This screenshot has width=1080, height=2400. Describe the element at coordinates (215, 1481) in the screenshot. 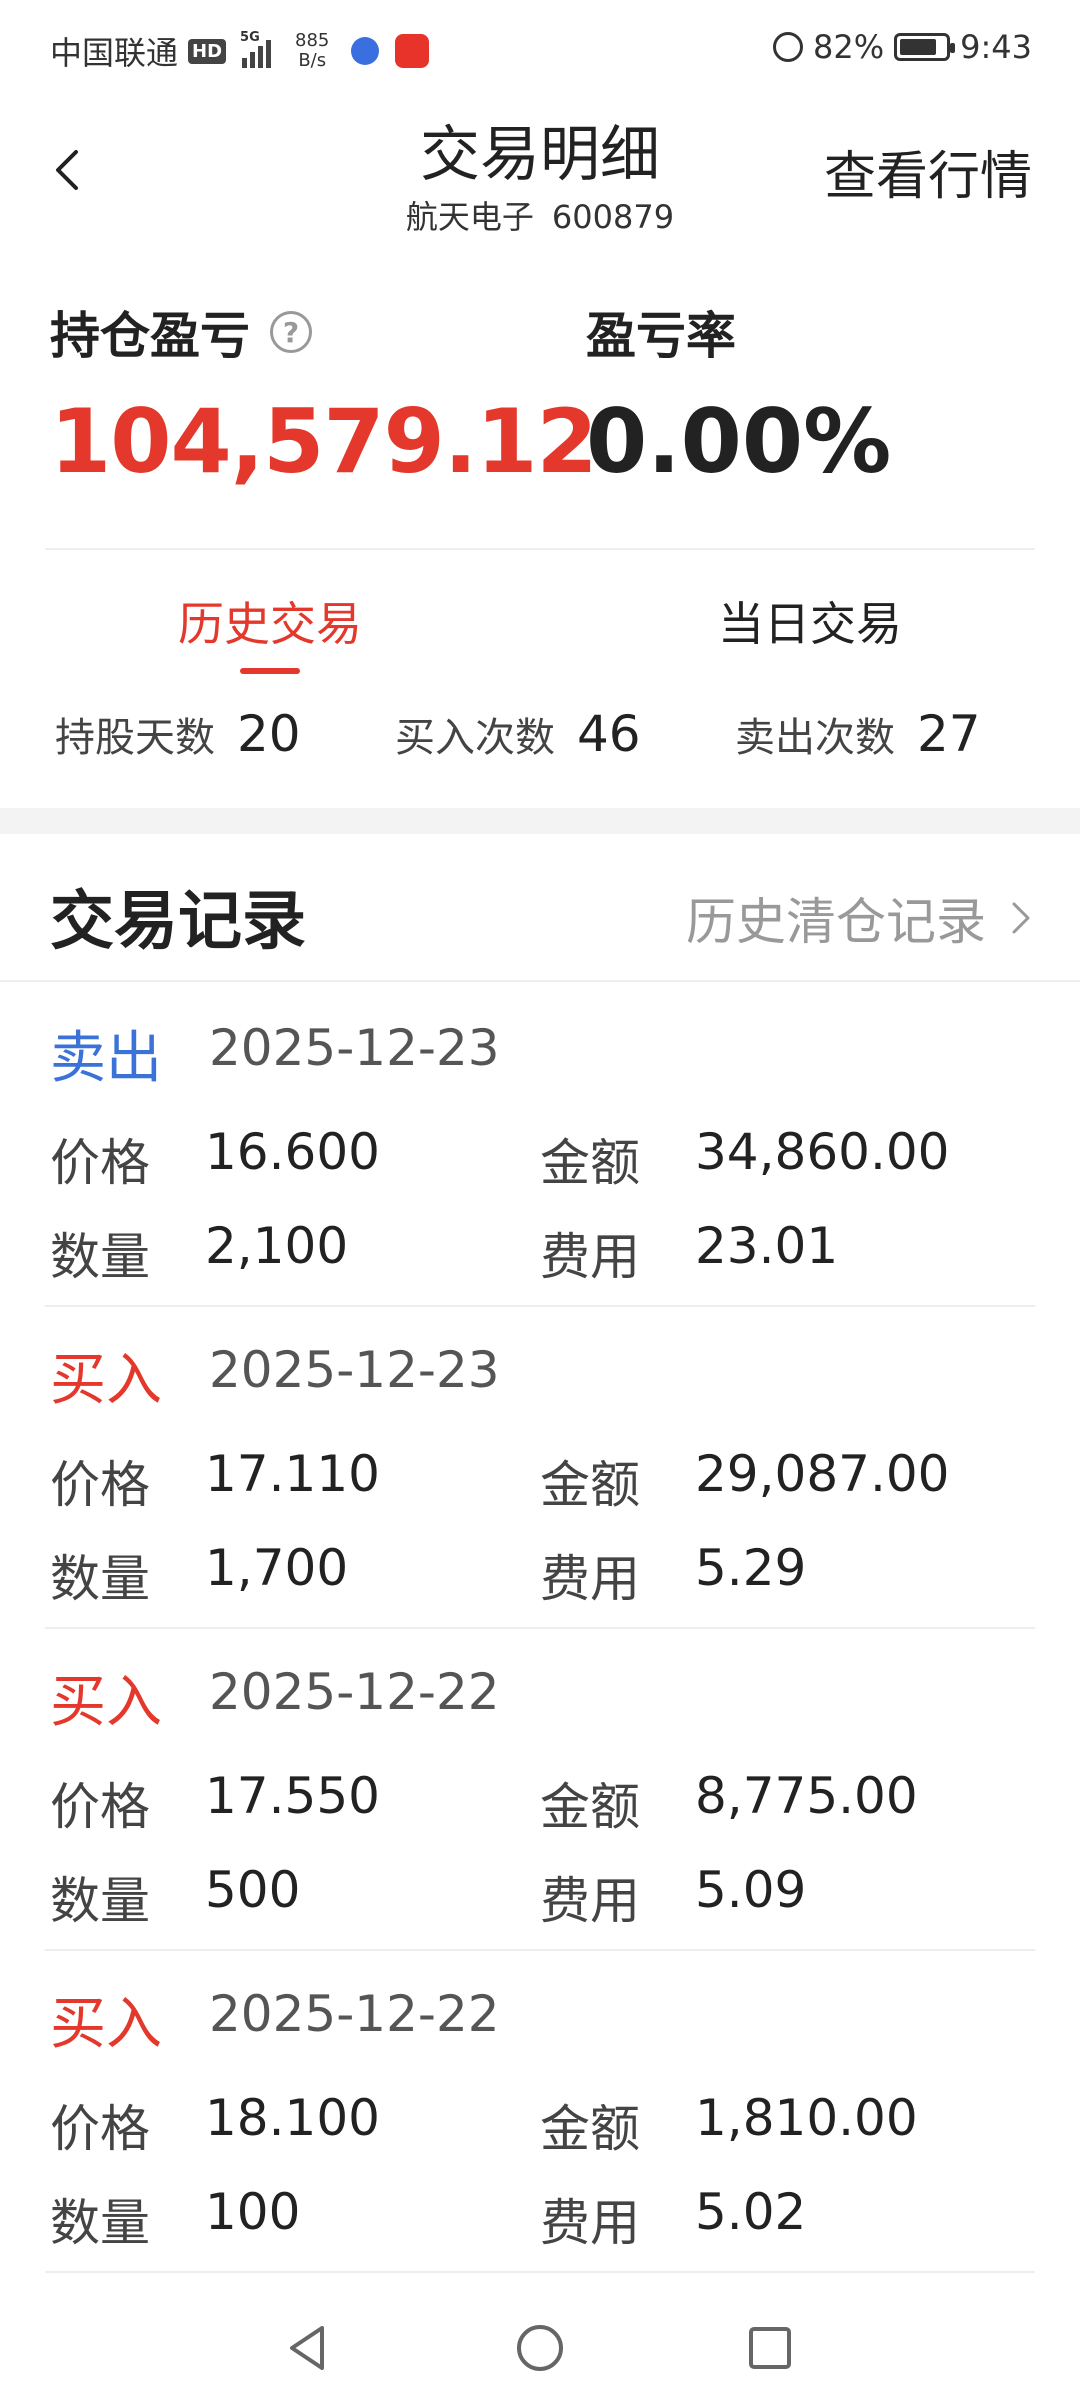

I see `price-field: 价格 17.110` at that location.